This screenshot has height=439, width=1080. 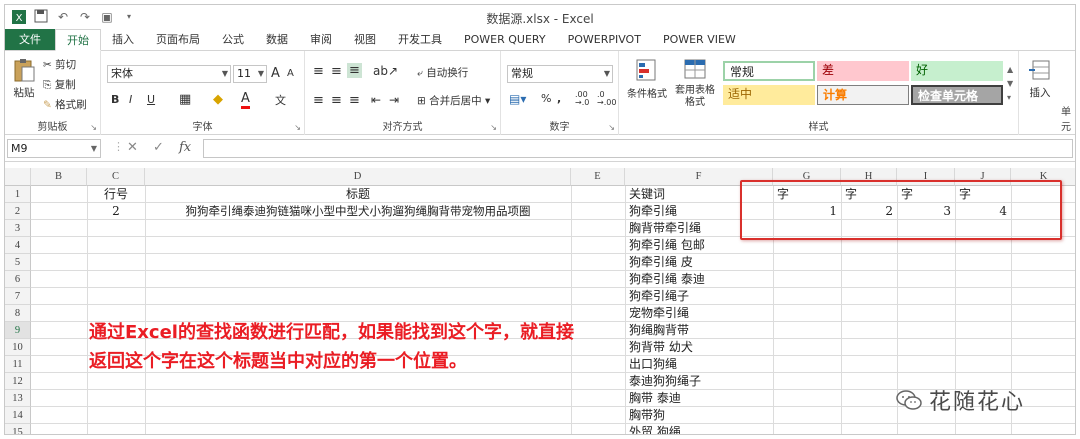 I want to click on align-middle-icon: ≡, so click(x=336, y=71).